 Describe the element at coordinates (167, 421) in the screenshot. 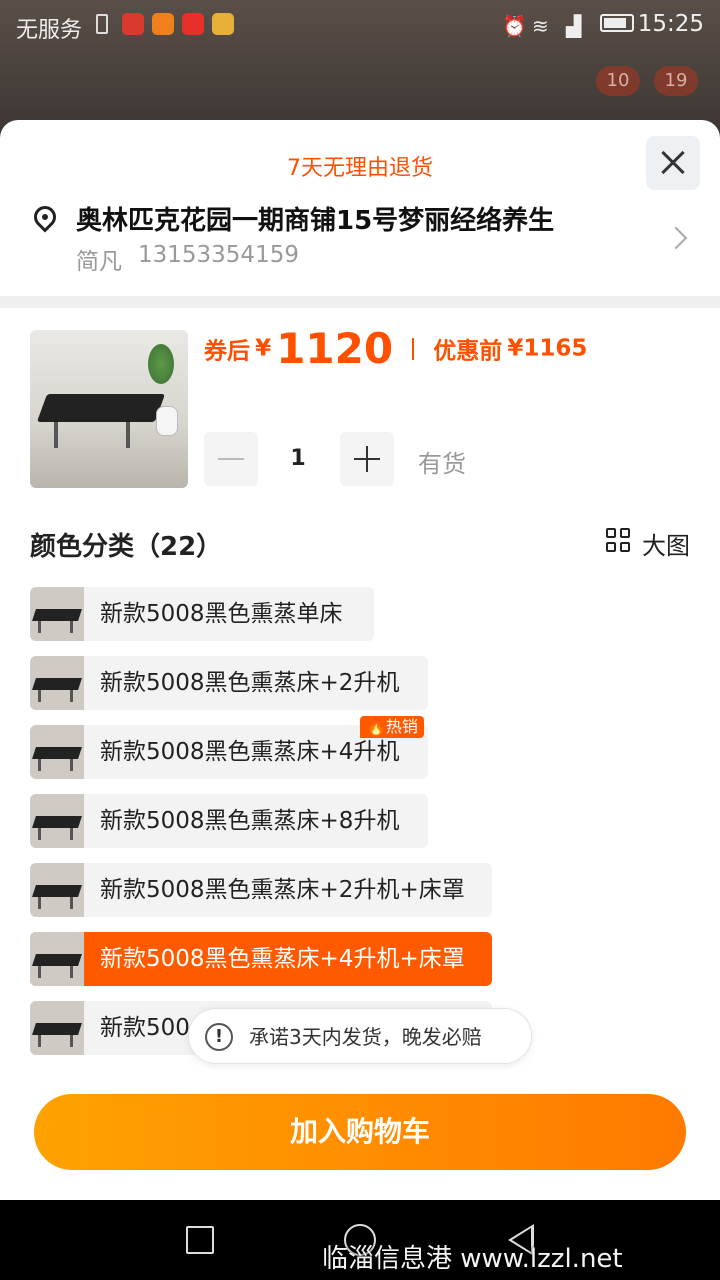

I see `steamer-graphic` at that location.